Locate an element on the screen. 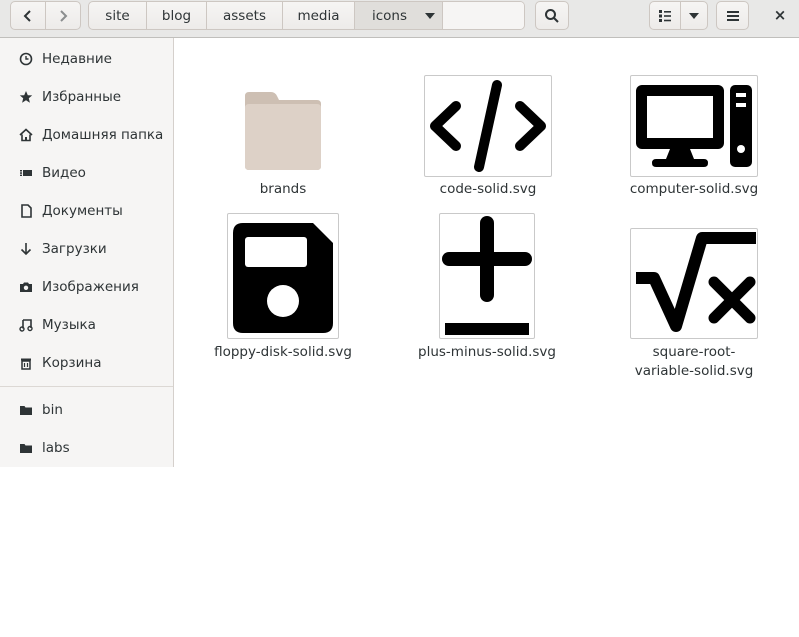  dropdown-arrow-icon is located at coordinates (430, 15).